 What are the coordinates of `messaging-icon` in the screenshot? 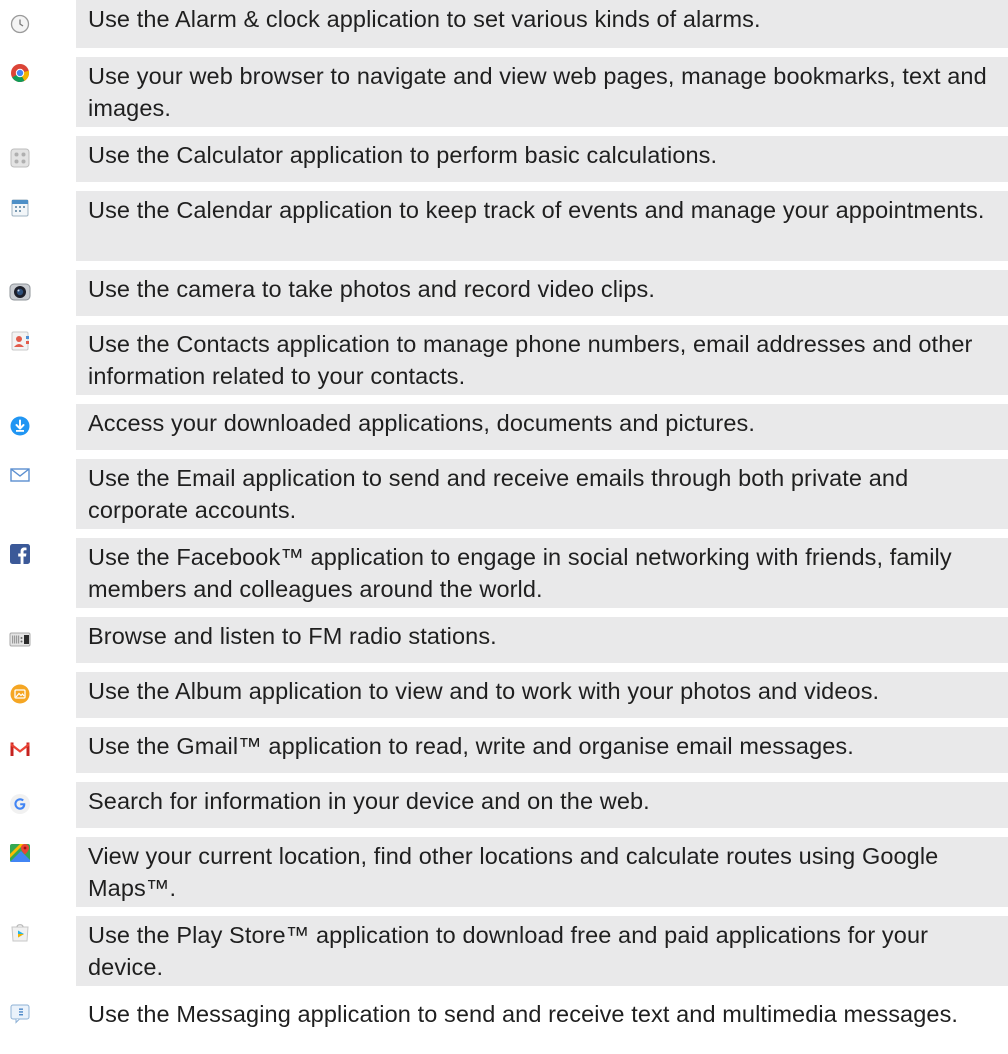 It's located at (20, 1013).